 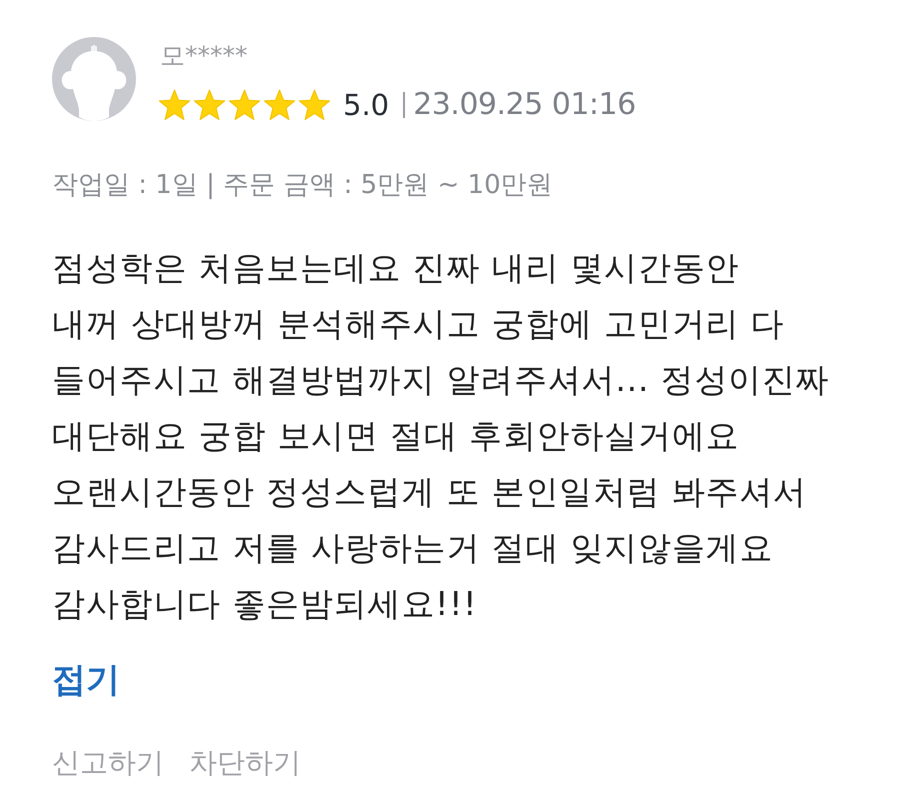 I want to click on order-info: 작업일 : 1일 | 주문 금액 : 5만원 ~ 10만원, so click(x=303, y=185).